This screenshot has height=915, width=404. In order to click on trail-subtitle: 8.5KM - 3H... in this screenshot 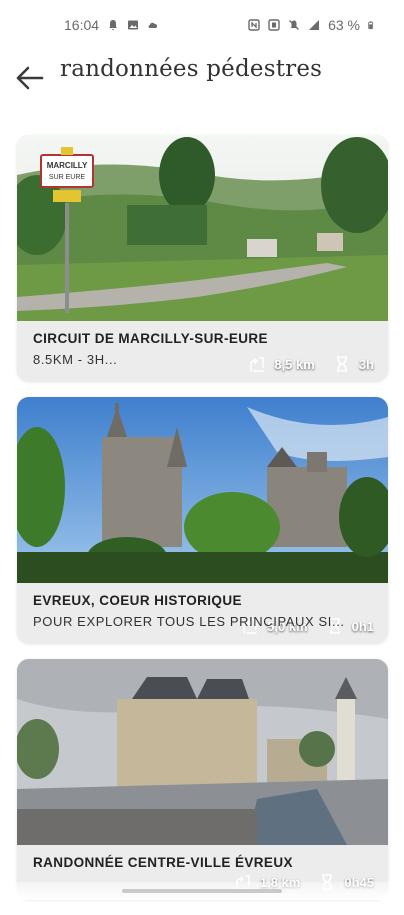, I will do `click(75, 359)`.